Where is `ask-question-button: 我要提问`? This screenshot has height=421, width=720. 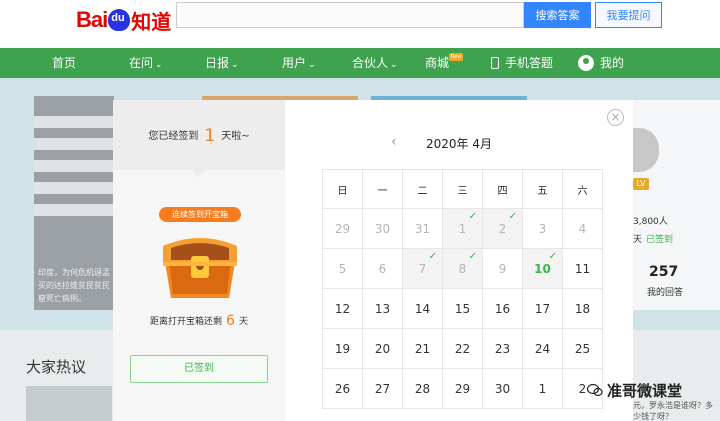 ask-question-button: 我要提问 is located at coordinates (628, 15).